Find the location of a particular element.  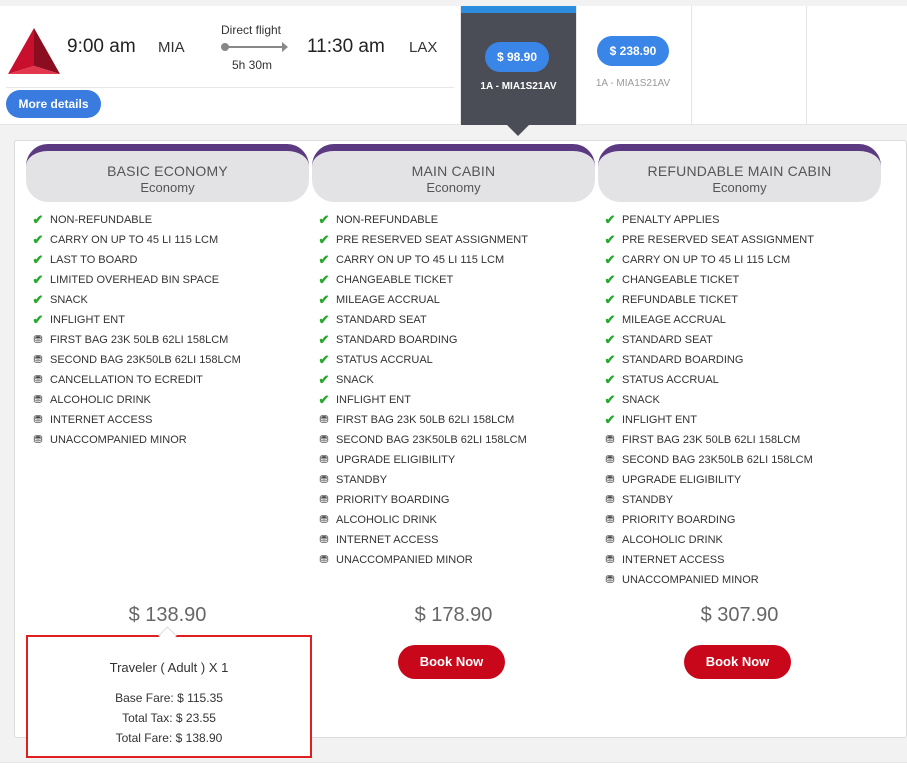

fare-feature: ✔ PENALTY APPLIES is located at coordinates (708, 220).